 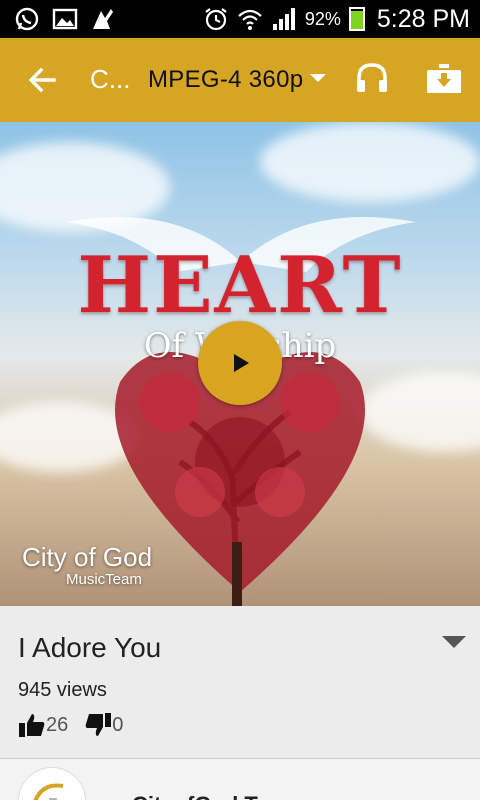 I want to click on back-arrow-icon, so click(x=42, y=80).